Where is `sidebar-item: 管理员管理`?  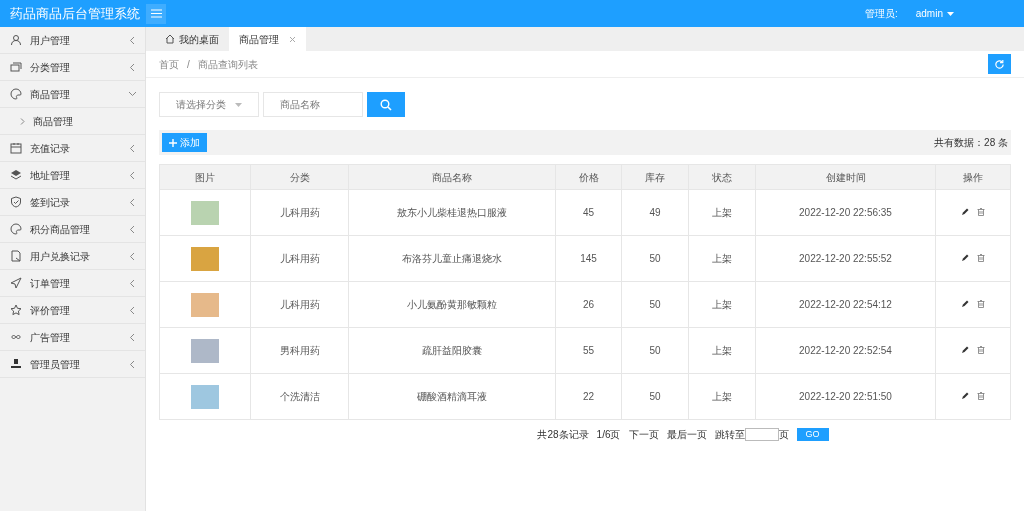 sidebar-item: 管理员管理 is located at coordinates (72, 364).